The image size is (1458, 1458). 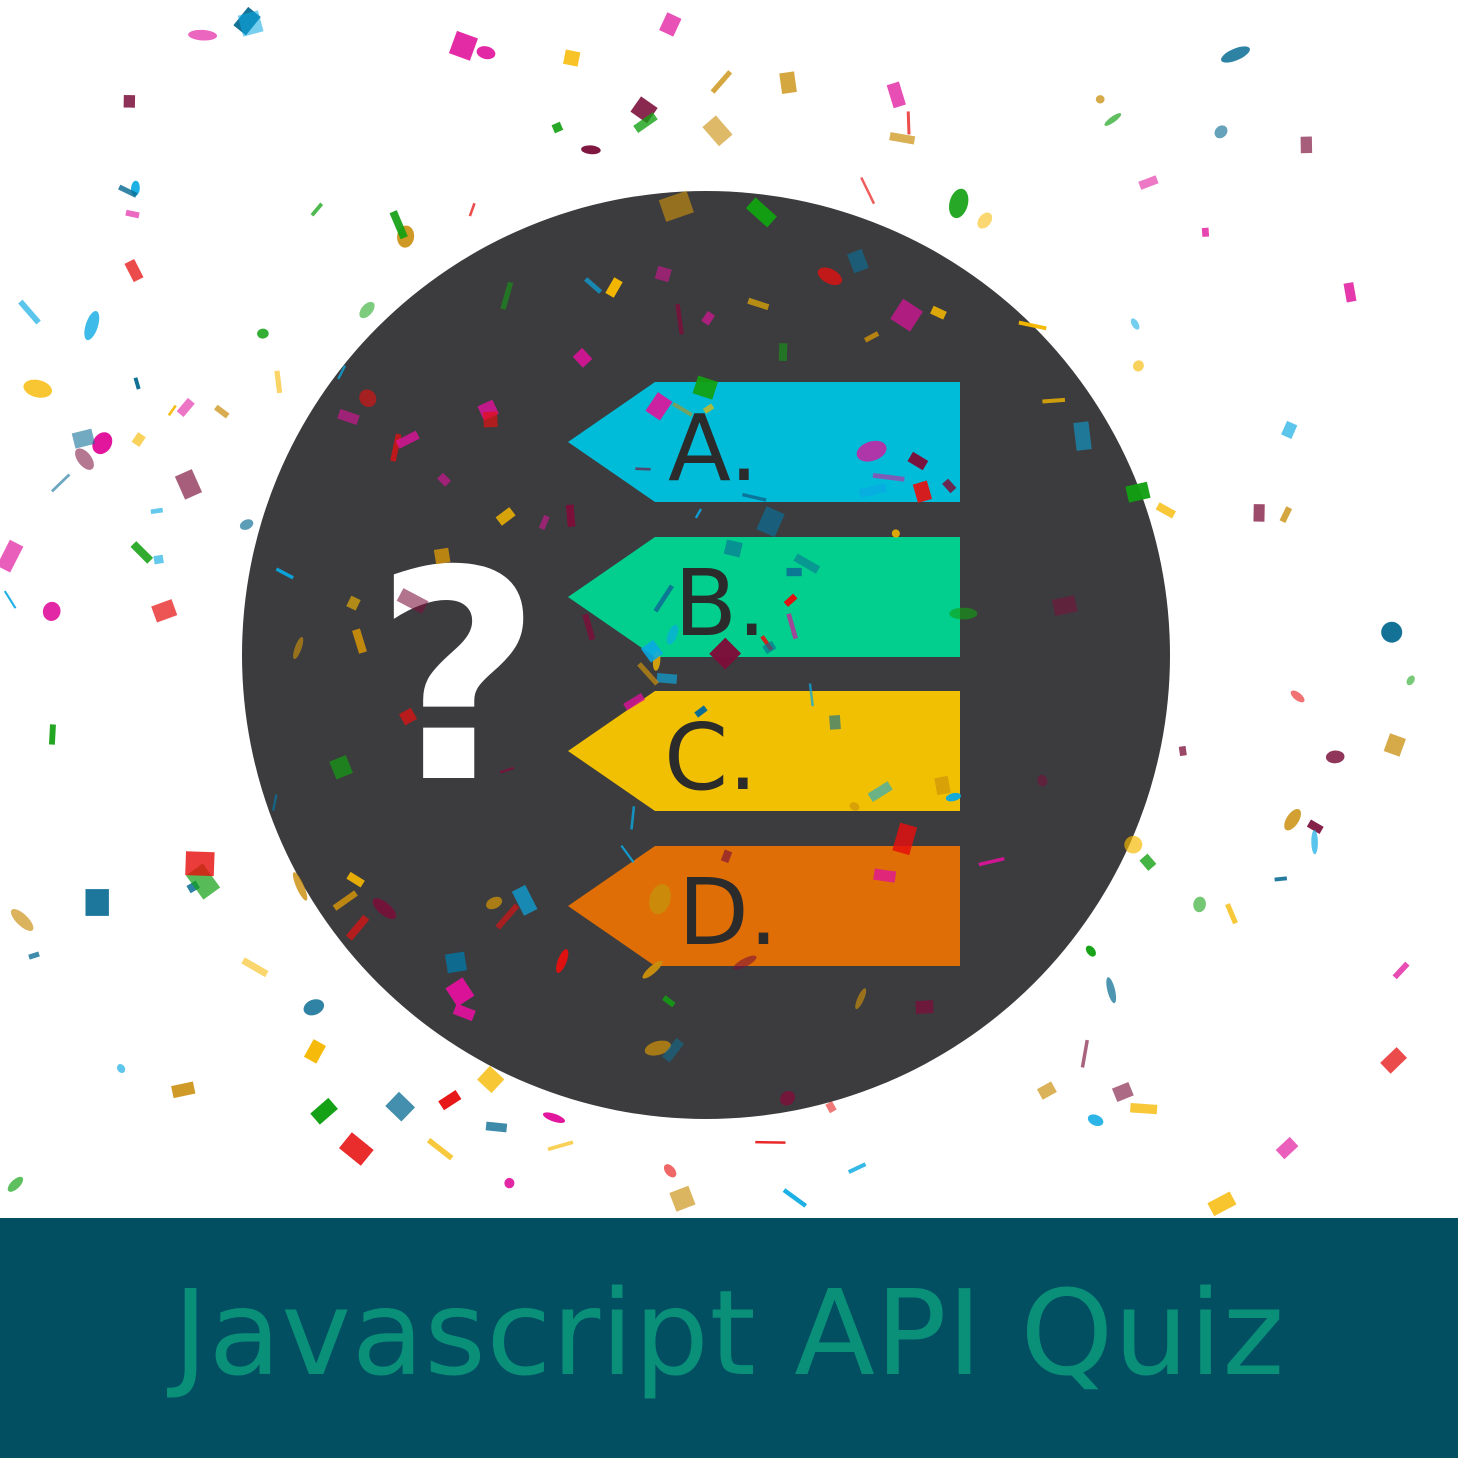 I want to click on option-d-label: D., so click(x=728, y=912).